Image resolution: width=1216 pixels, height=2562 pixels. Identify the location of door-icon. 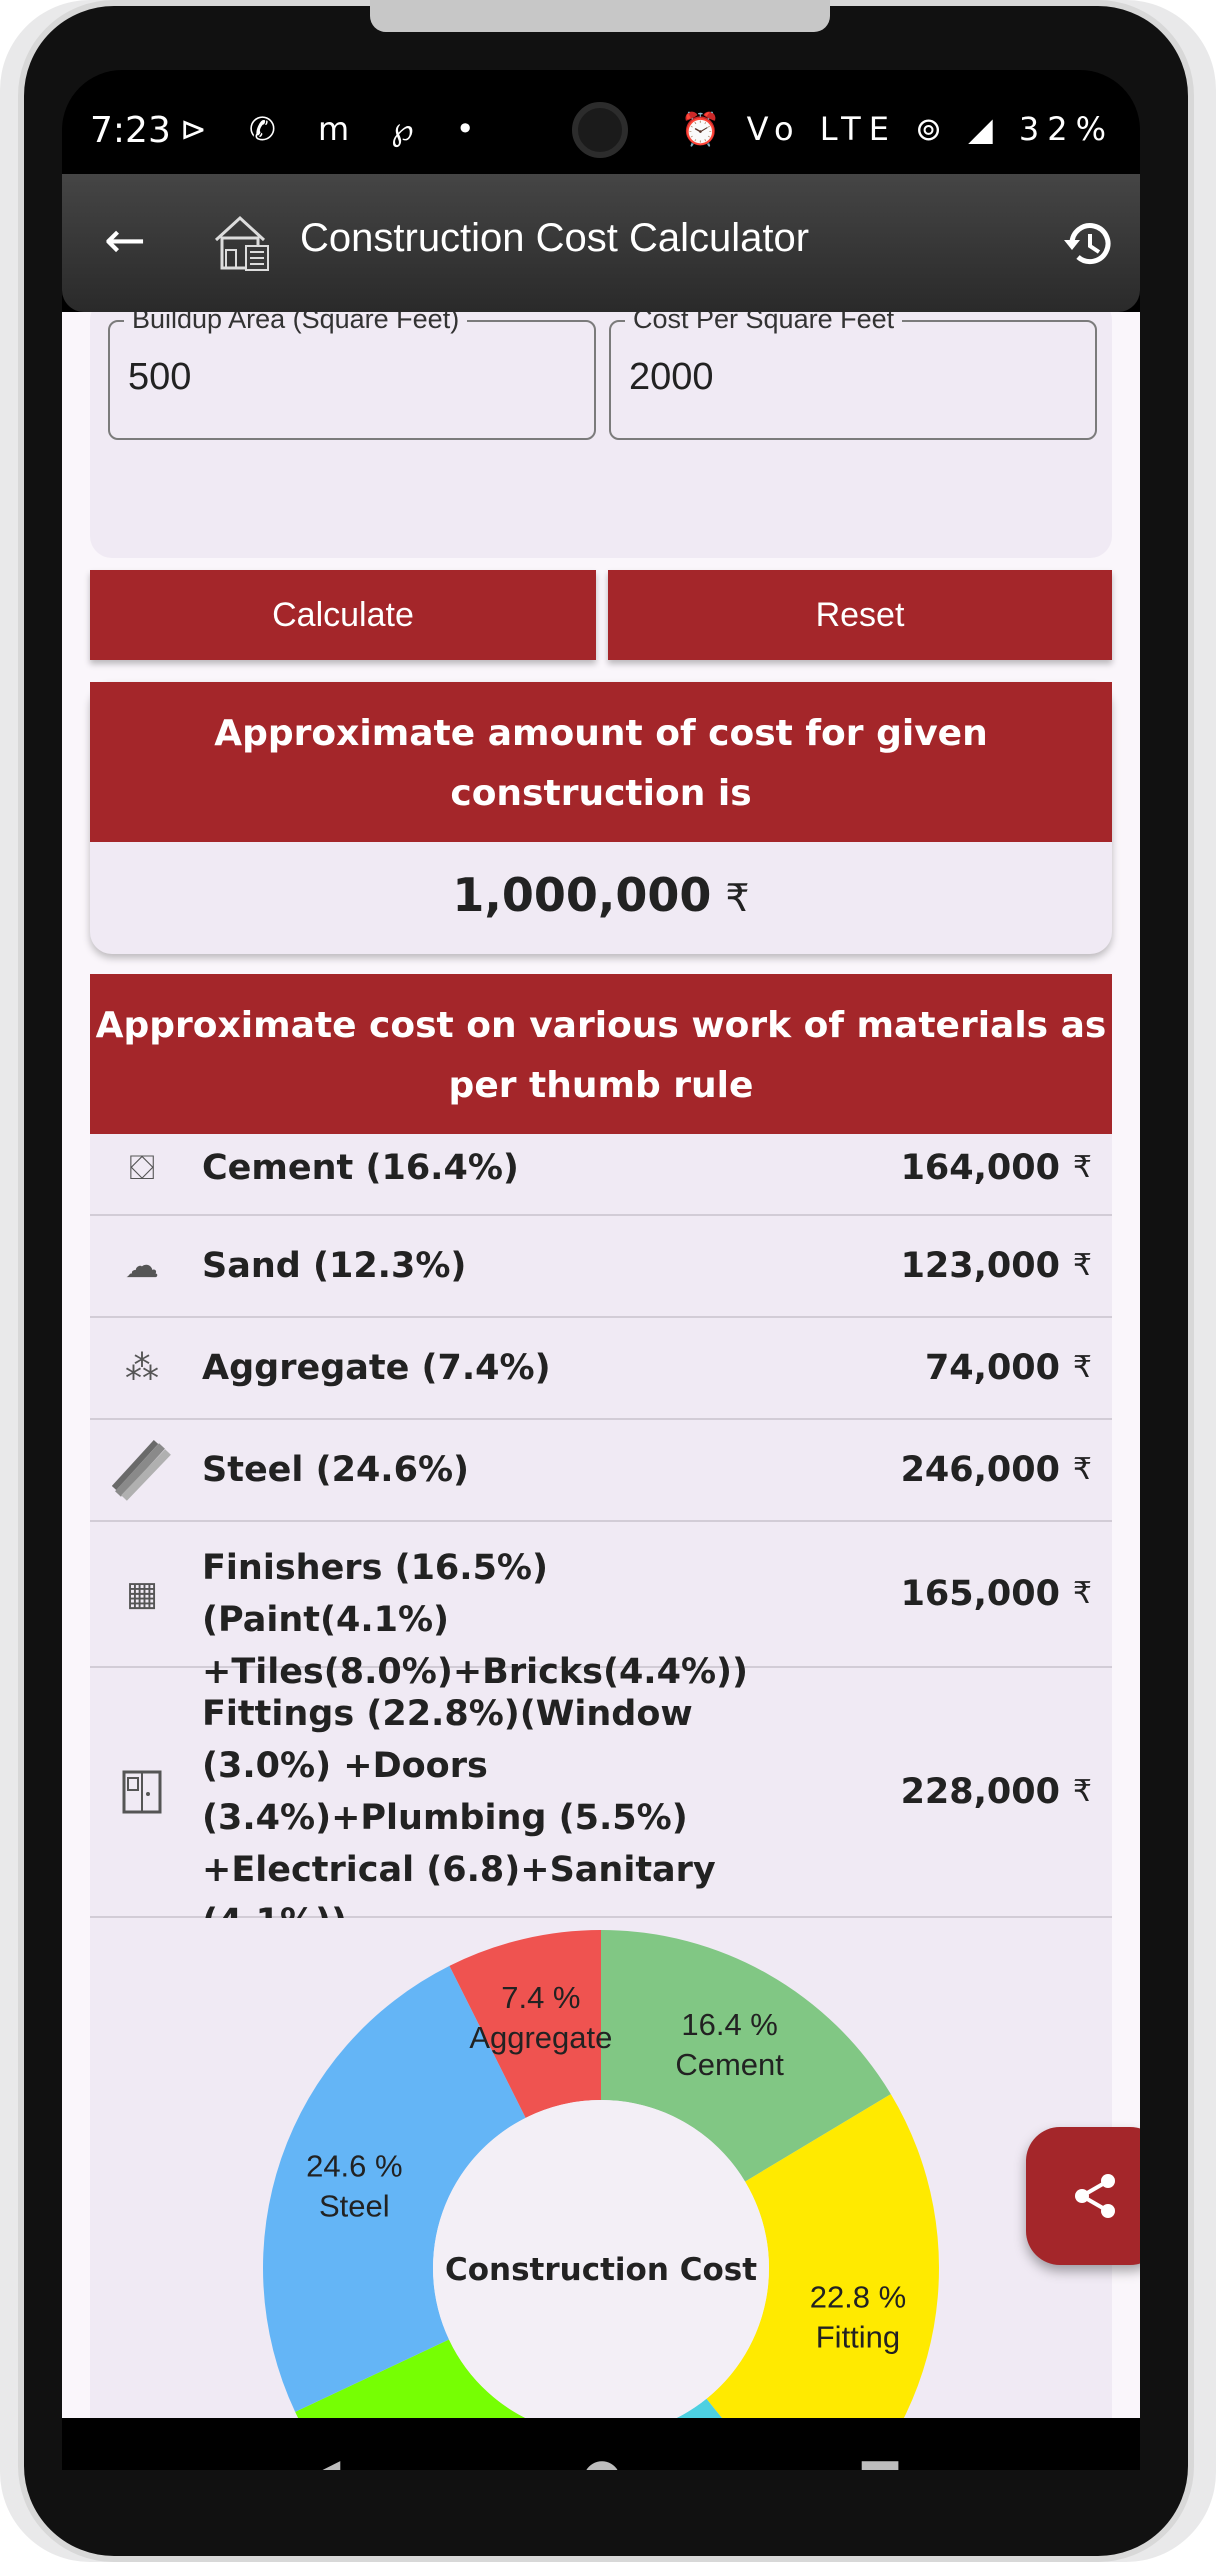
(142, 1792).